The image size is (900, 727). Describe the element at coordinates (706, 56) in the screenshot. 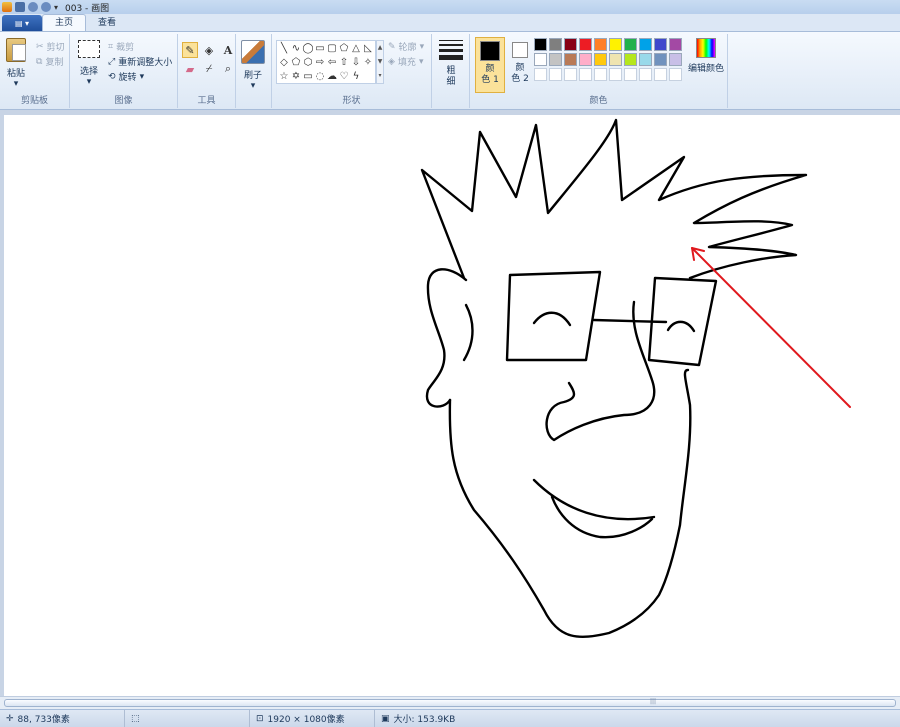

I see `edit-colors-button: 编辑颜色` at that location.